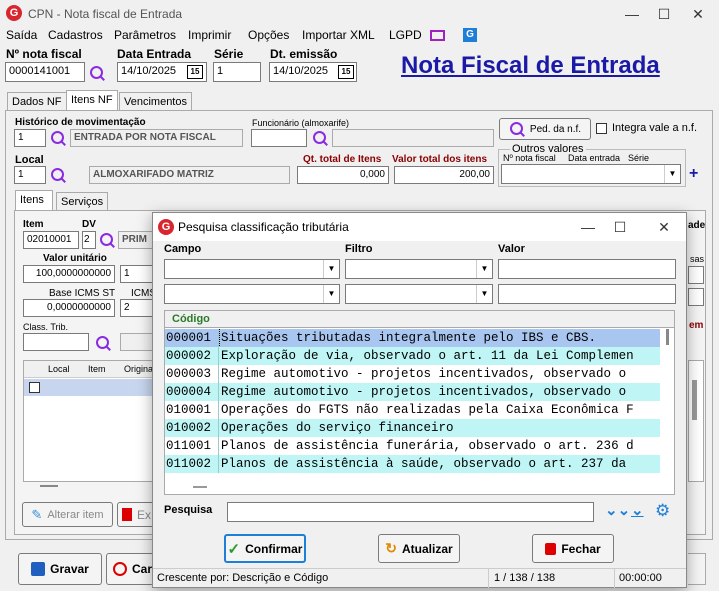 The image size is (719, 591). I want to click on row-code: 000001, so click(192, 338).